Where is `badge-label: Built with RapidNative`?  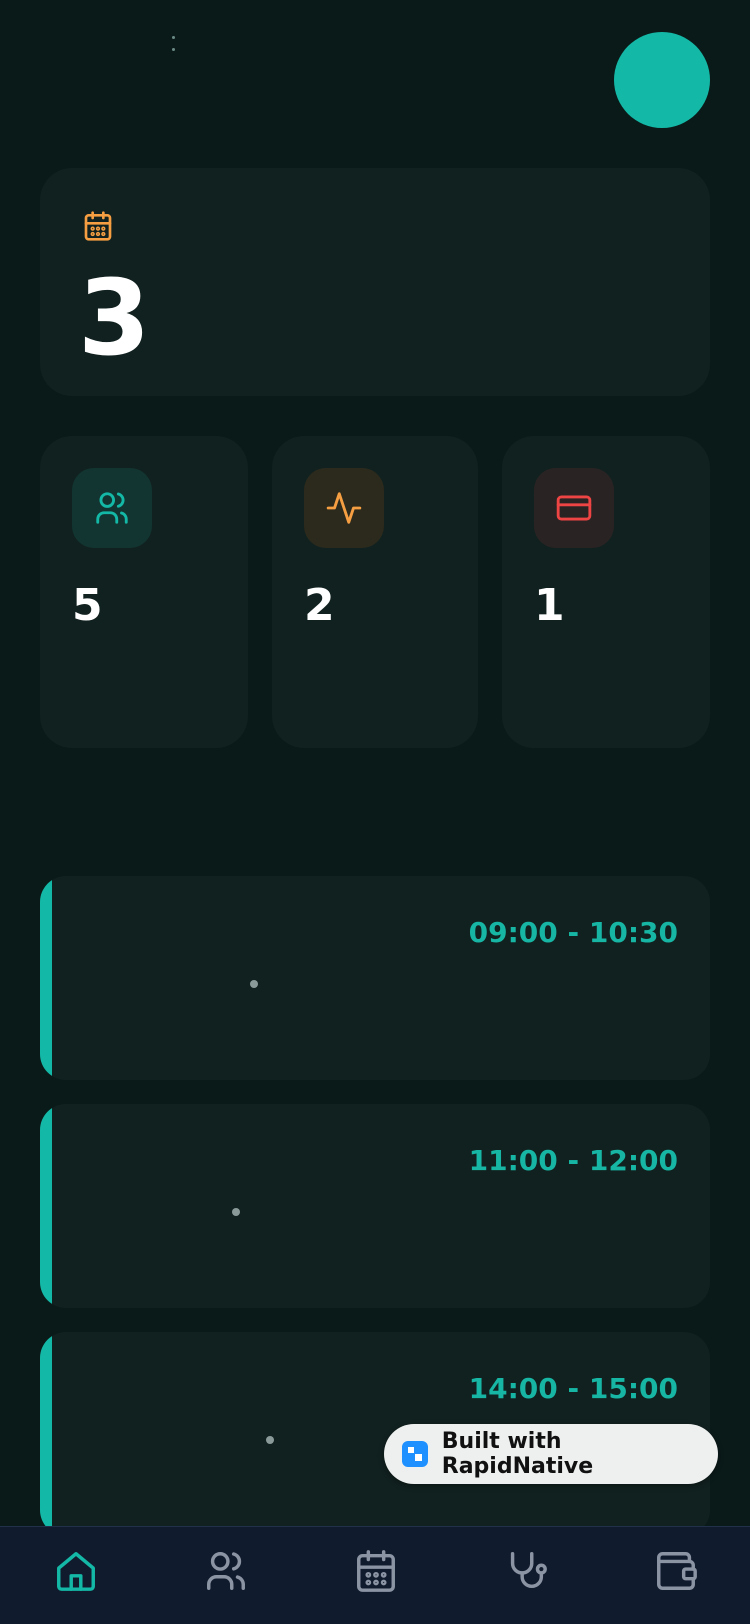 badge-label: Built with RapidNative is located at coordinates (517, 1454).